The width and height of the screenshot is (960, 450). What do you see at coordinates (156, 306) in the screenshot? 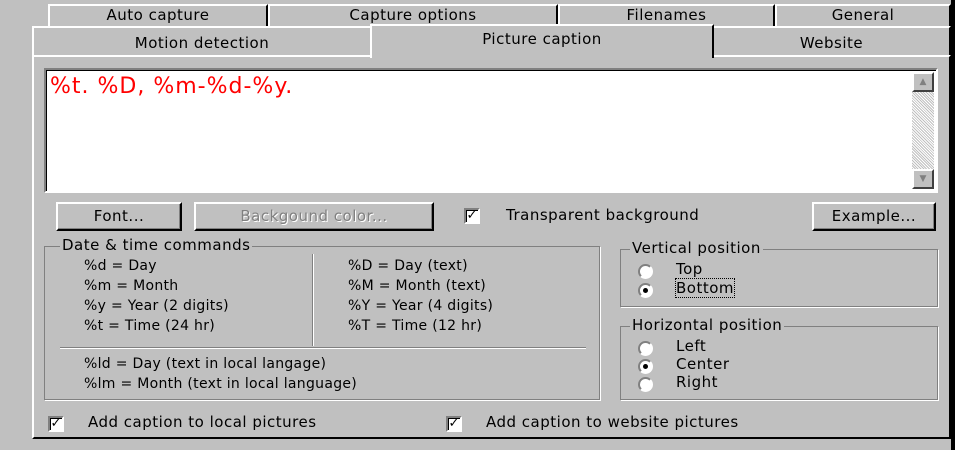
I see `cmd-year-2: %y = Year (2 digits)` at bounding box center [156, 306].